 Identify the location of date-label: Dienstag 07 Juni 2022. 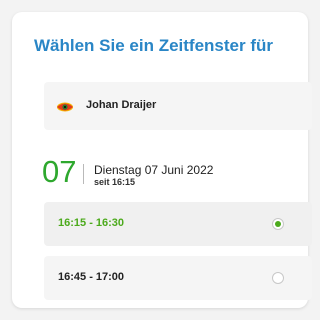
(154, 170).